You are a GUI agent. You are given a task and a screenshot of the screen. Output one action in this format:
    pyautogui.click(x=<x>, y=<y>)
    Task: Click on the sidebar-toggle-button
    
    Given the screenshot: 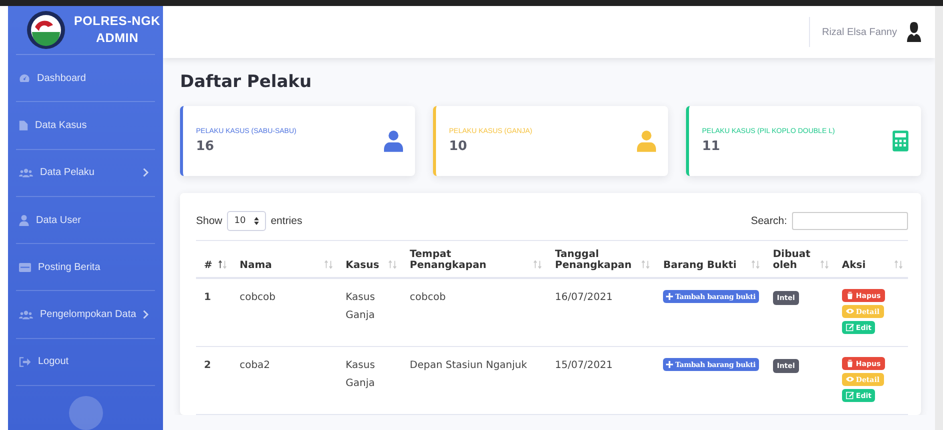 What is the action you would take?
    pyautogui.click(x=85, y=413)
    